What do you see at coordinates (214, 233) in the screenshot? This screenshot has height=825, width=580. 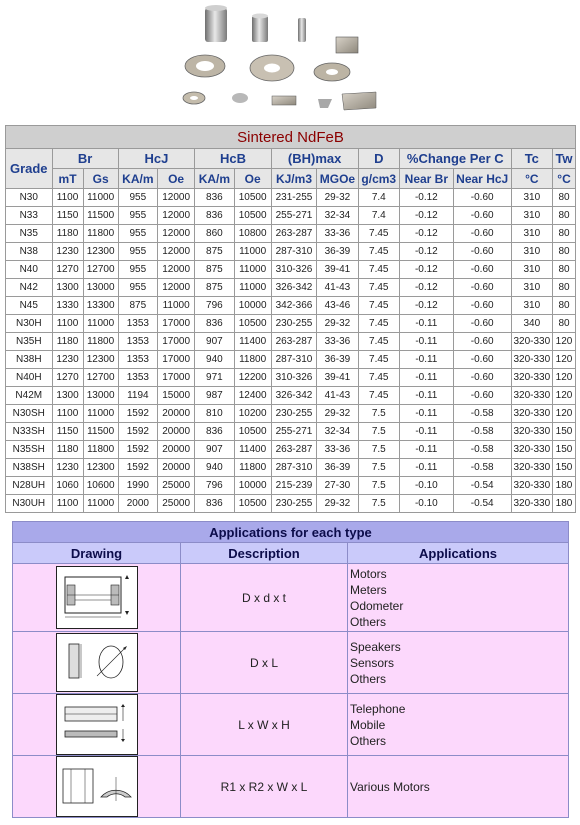 I see `value-cell: 860` at bounding box center [214, 233].